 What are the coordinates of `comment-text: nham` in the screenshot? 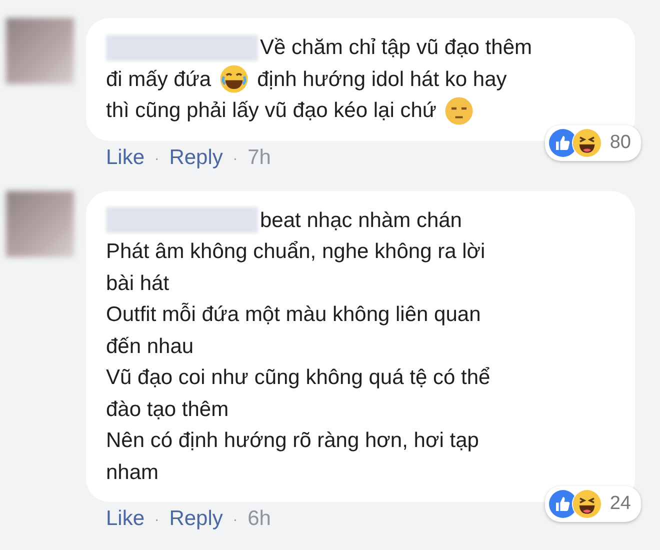 It's located at (132, 473).